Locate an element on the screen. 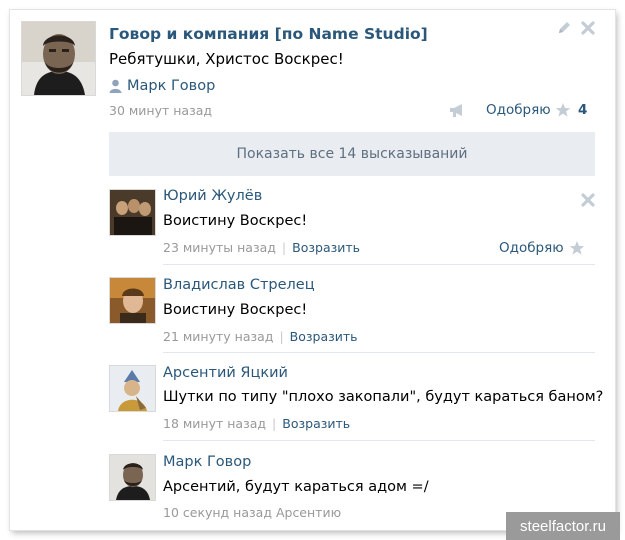 The image size is (625, 540). comment-author: Владислав Стрелец is located at coordinates (239, 285).